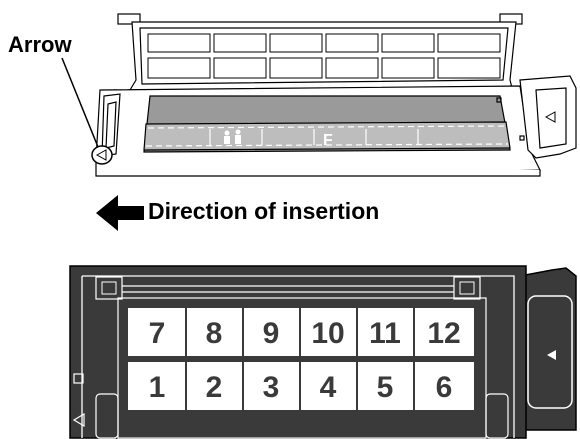 The height and width of the screenshot is (439, 580). I want to click on left-arrow-icon, so click(120, 213).